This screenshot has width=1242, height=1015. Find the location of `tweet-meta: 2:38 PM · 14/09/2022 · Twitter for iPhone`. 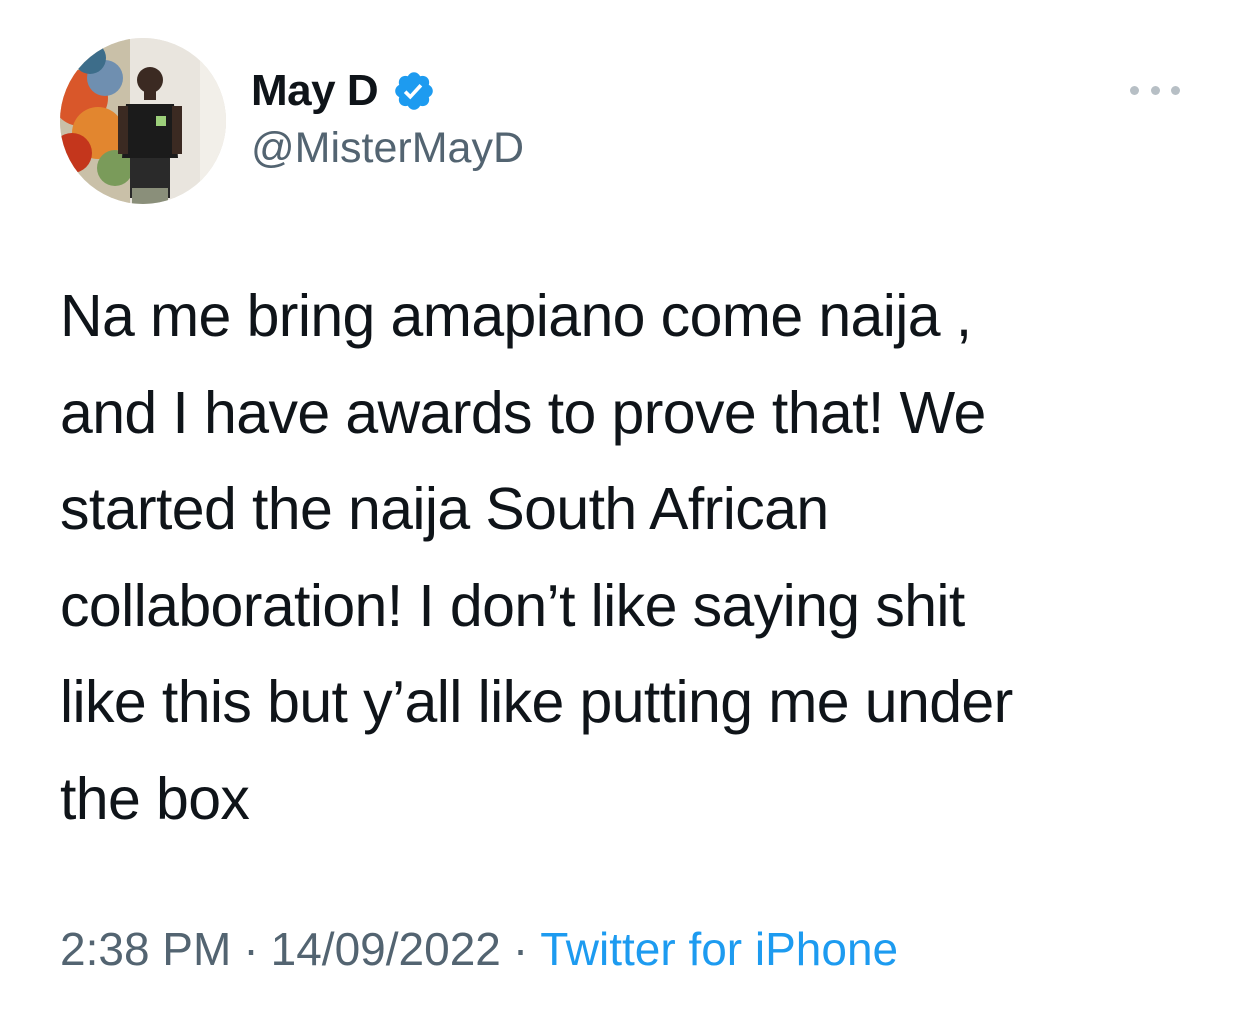

tweet-meta: 2:38 PM · 14/09/2022 · Twitter for iPhone is located at coordinates (479, 949).